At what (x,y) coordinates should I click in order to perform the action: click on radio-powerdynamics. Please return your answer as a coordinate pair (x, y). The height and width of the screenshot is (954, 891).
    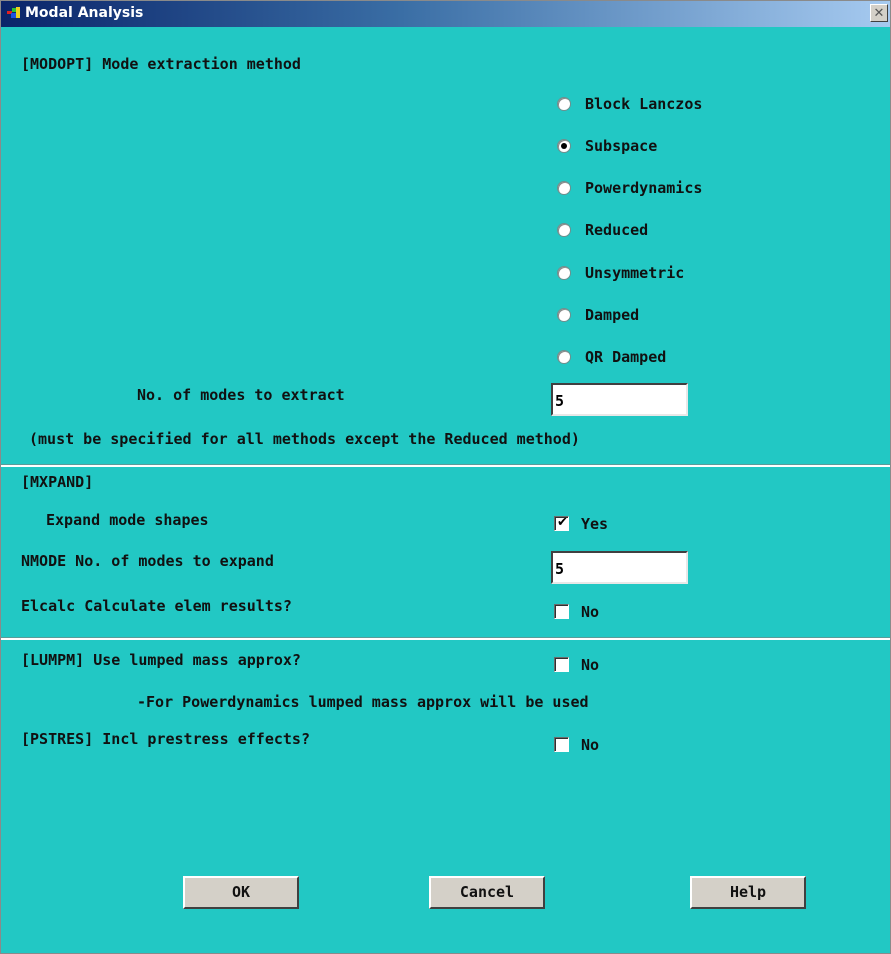
    Looking at the image, I should click on (564, 188).